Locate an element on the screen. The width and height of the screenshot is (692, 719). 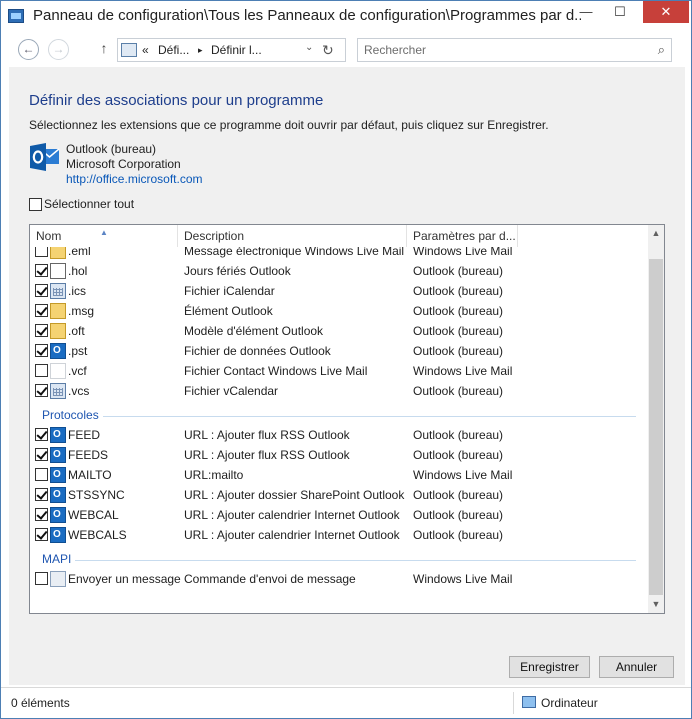
scroll-down-icon: ▼ is located at coordinates (656, 604).